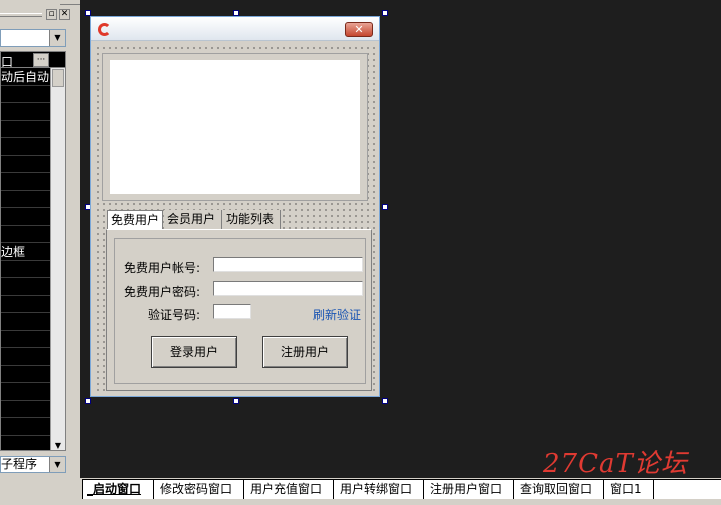 The width and height of the screenshot is (721, 505). What do you see at coordinates (162, 268) in the screenshot?
I see `account-label: 免费用户帐号:` at bounding box center [162, 268].